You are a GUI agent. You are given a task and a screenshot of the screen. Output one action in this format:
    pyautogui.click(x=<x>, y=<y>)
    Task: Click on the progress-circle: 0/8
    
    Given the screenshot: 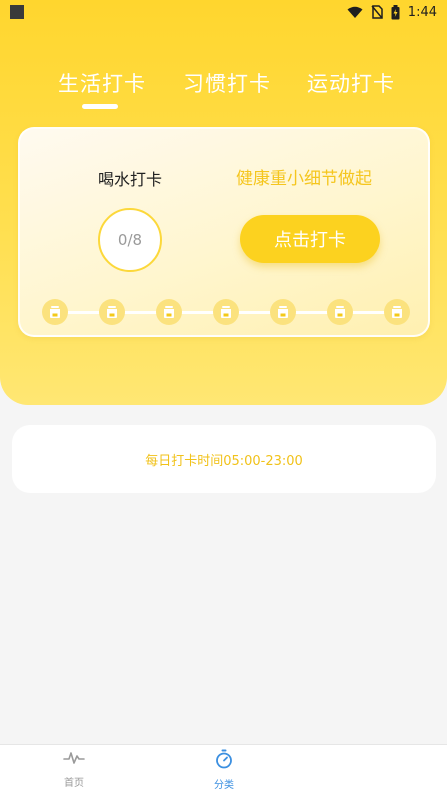 What is the action you would take?
    pyautogui.click(x=130, y=240)
    